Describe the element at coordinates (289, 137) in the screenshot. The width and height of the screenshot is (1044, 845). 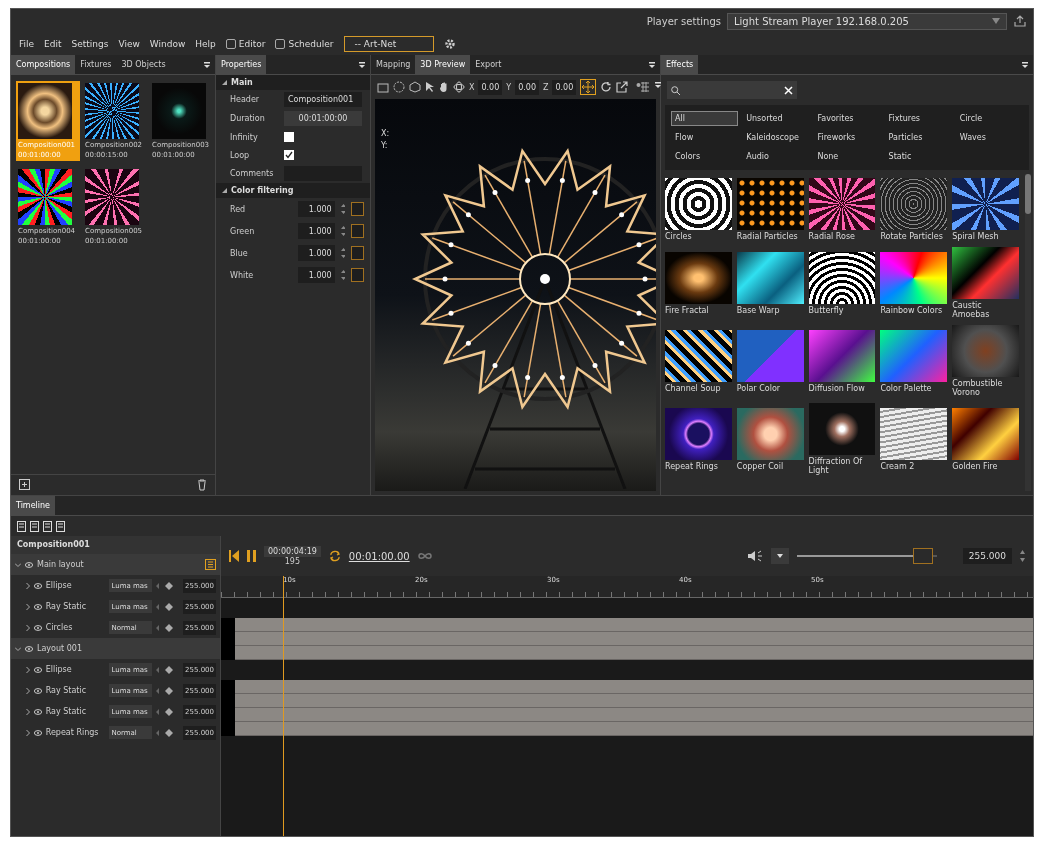
I see `checkbox` at that location.